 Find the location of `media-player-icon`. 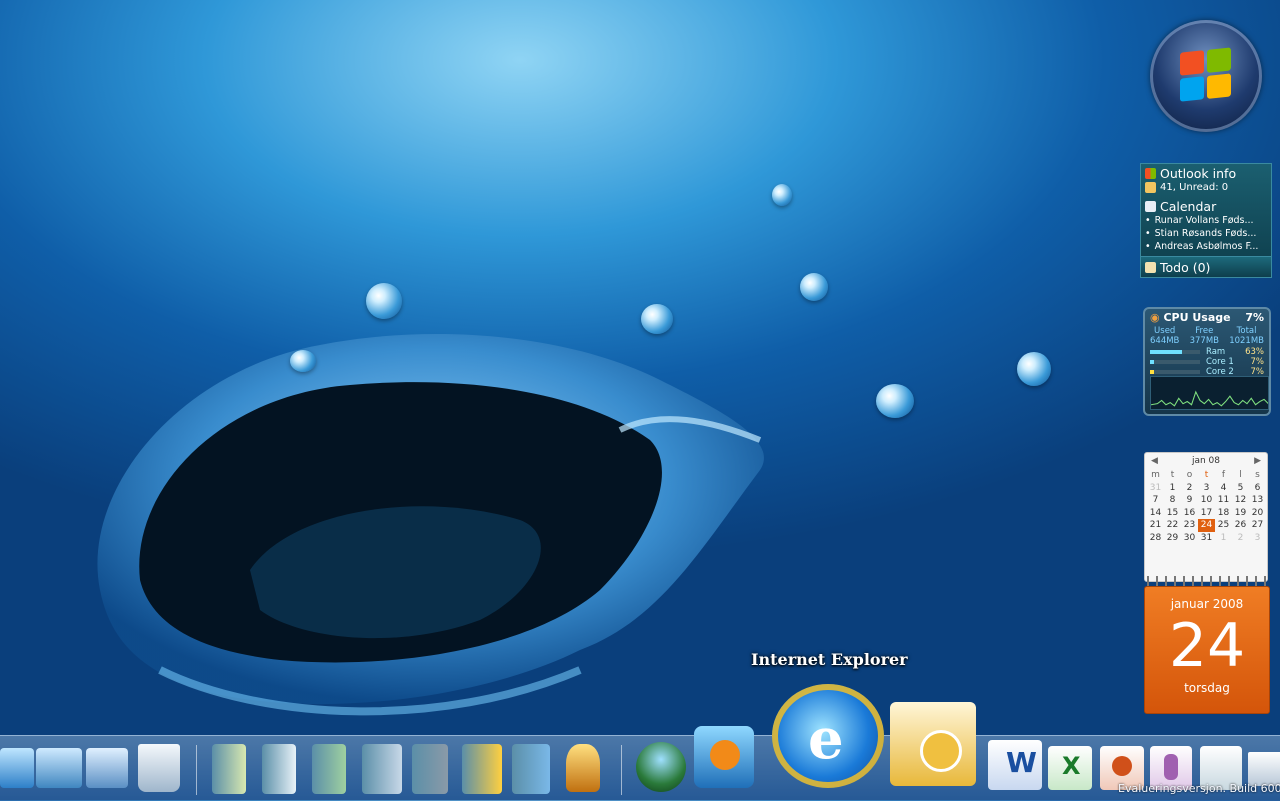

media-player-icon is located at coordinates (724, 757).